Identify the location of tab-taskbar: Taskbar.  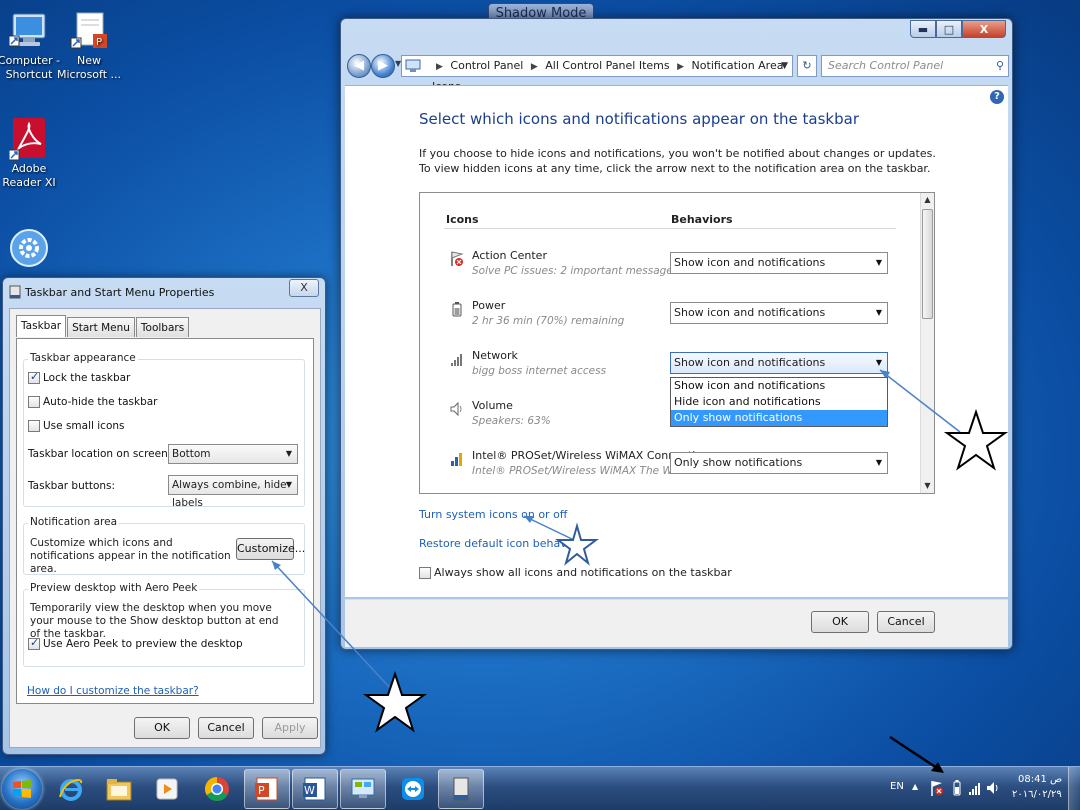
(41, 326).